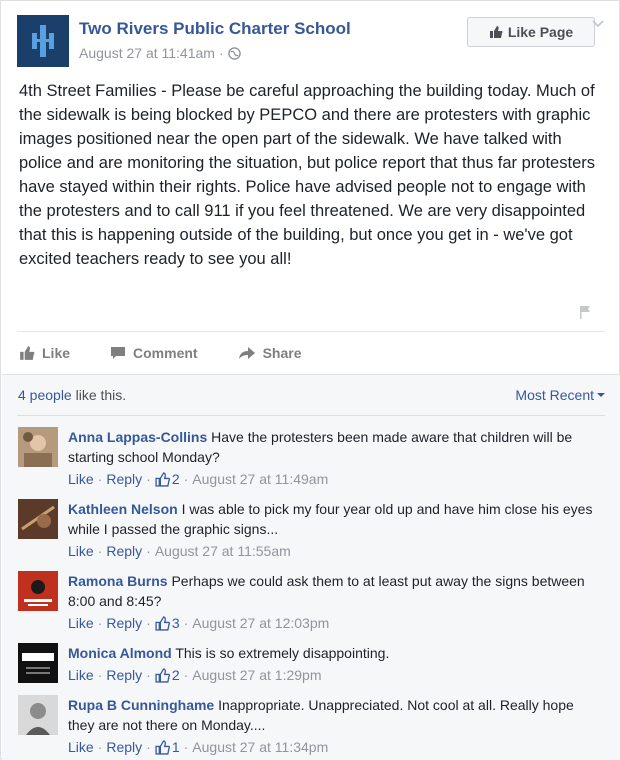 Image resolution: width=620 pixels, height=760 pixels. Describe the element at coordinates (554, 395) in the screenshot. I see `sort-label: Most Recent` at that location.